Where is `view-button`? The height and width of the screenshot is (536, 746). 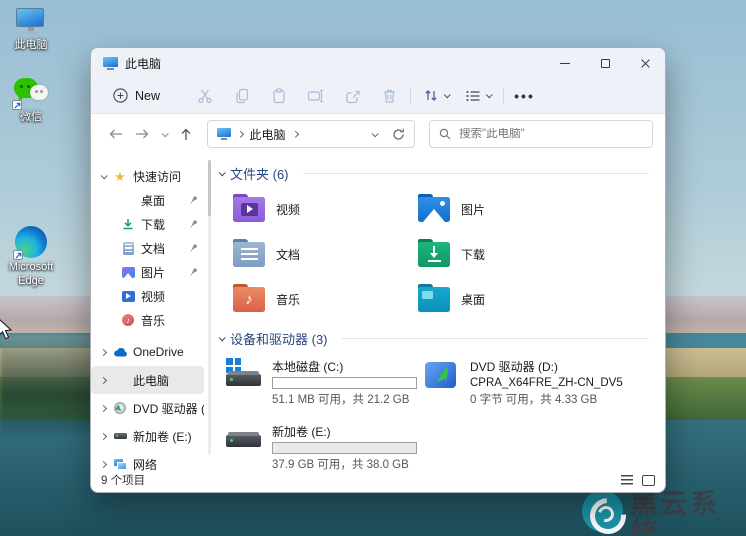 view-button is located at coordinates (479, 96).